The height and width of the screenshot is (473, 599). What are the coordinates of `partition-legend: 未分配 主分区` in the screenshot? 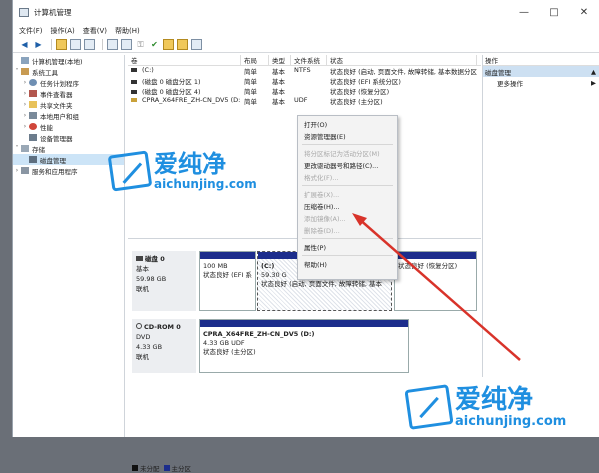 It's located at (161, 468).